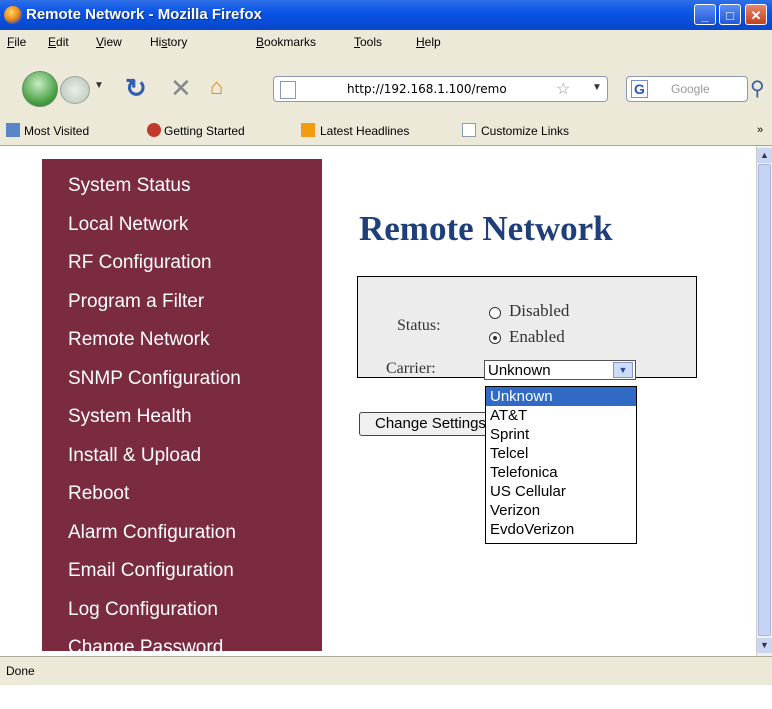 The height and width of the screenshot is (709, 772). I want to click on change-settings-button: Change Settings, so click(424, 424).